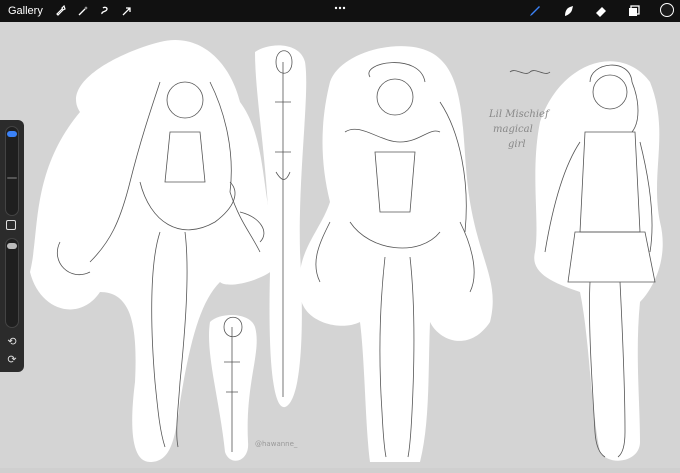 This screenshot has width=680, height=473. I want to click on svg-text: girl, so click(517, 144).